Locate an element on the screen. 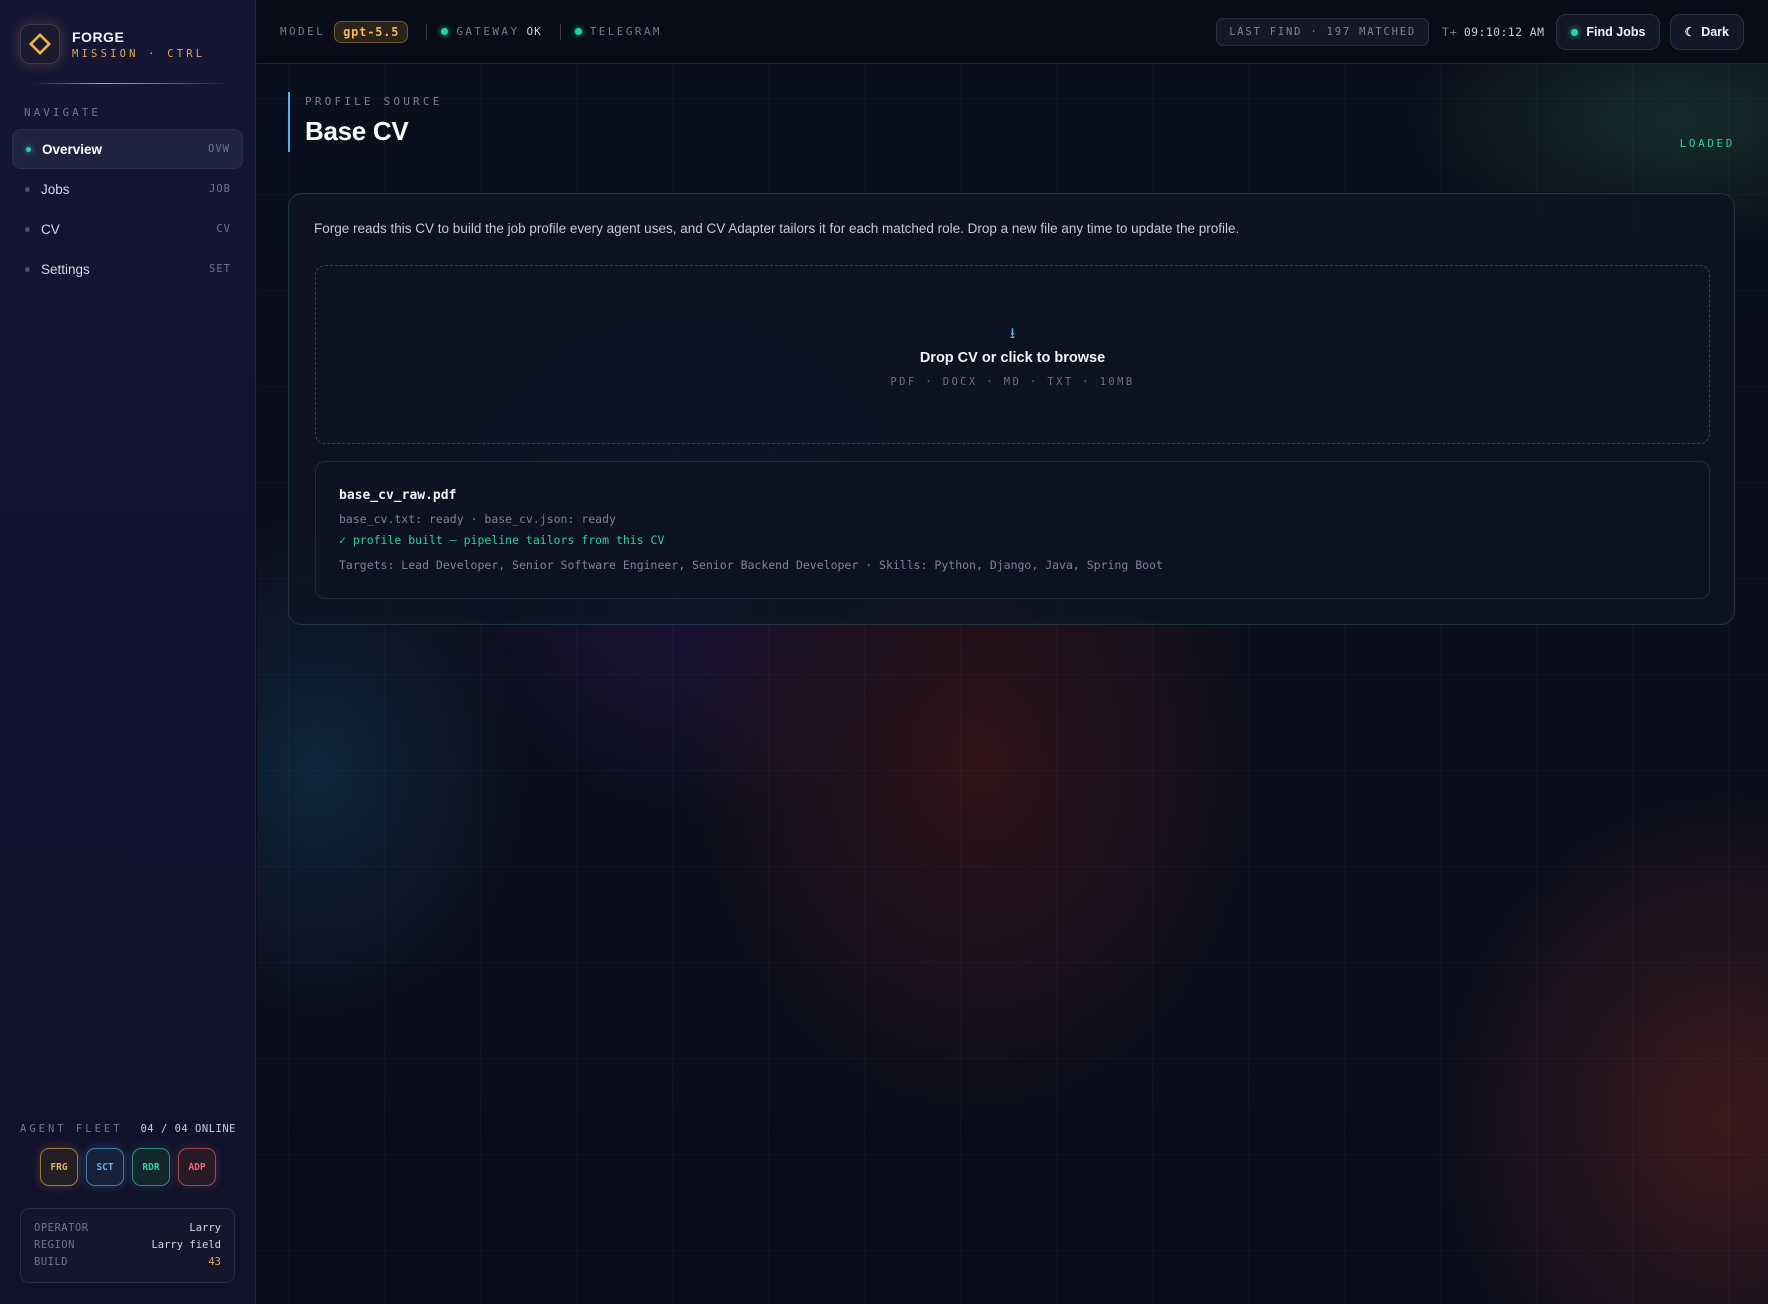  telegram-label: TELEGRAM is located at coordinates (625, 31).